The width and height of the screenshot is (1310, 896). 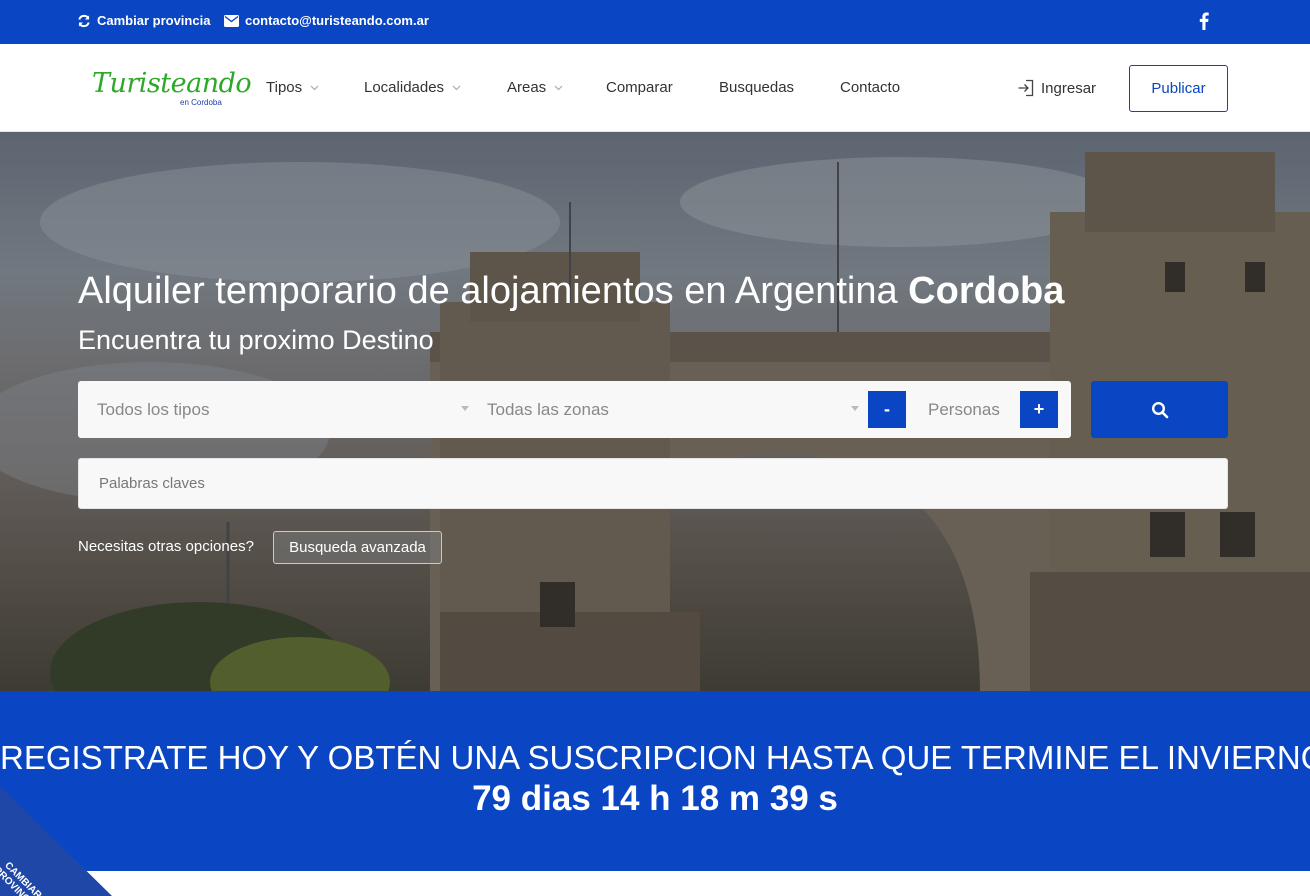 I want to click on refresh-icon, so click(x=84, y=20).